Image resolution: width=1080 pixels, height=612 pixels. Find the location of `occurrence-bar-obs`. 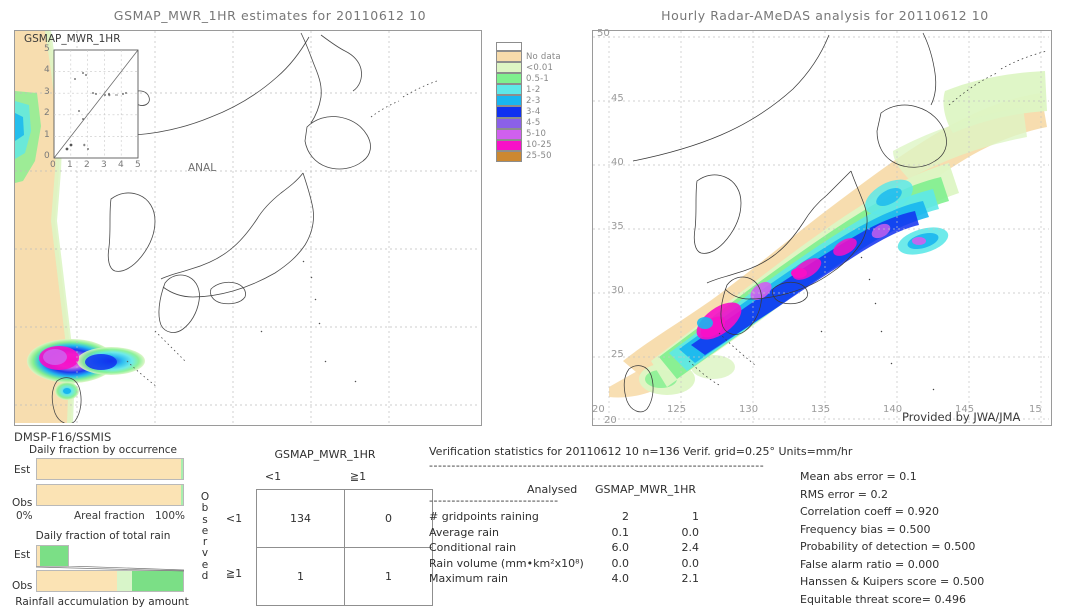

occurrence-bar-obs is located at coordinates (110, 495).